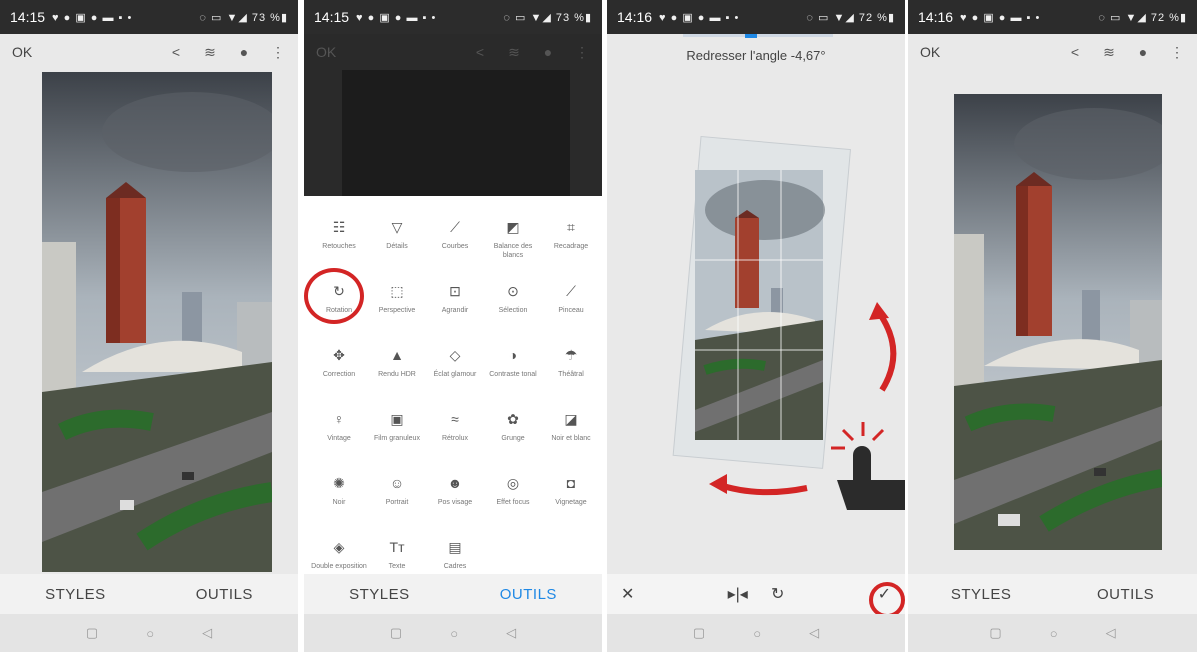 The width and height of the screenshot is (1197, 652). What do you see at coordinates (455, 566) in the screenshot?
I see `tool-label: Cadres` at bounding box center [455, 566].